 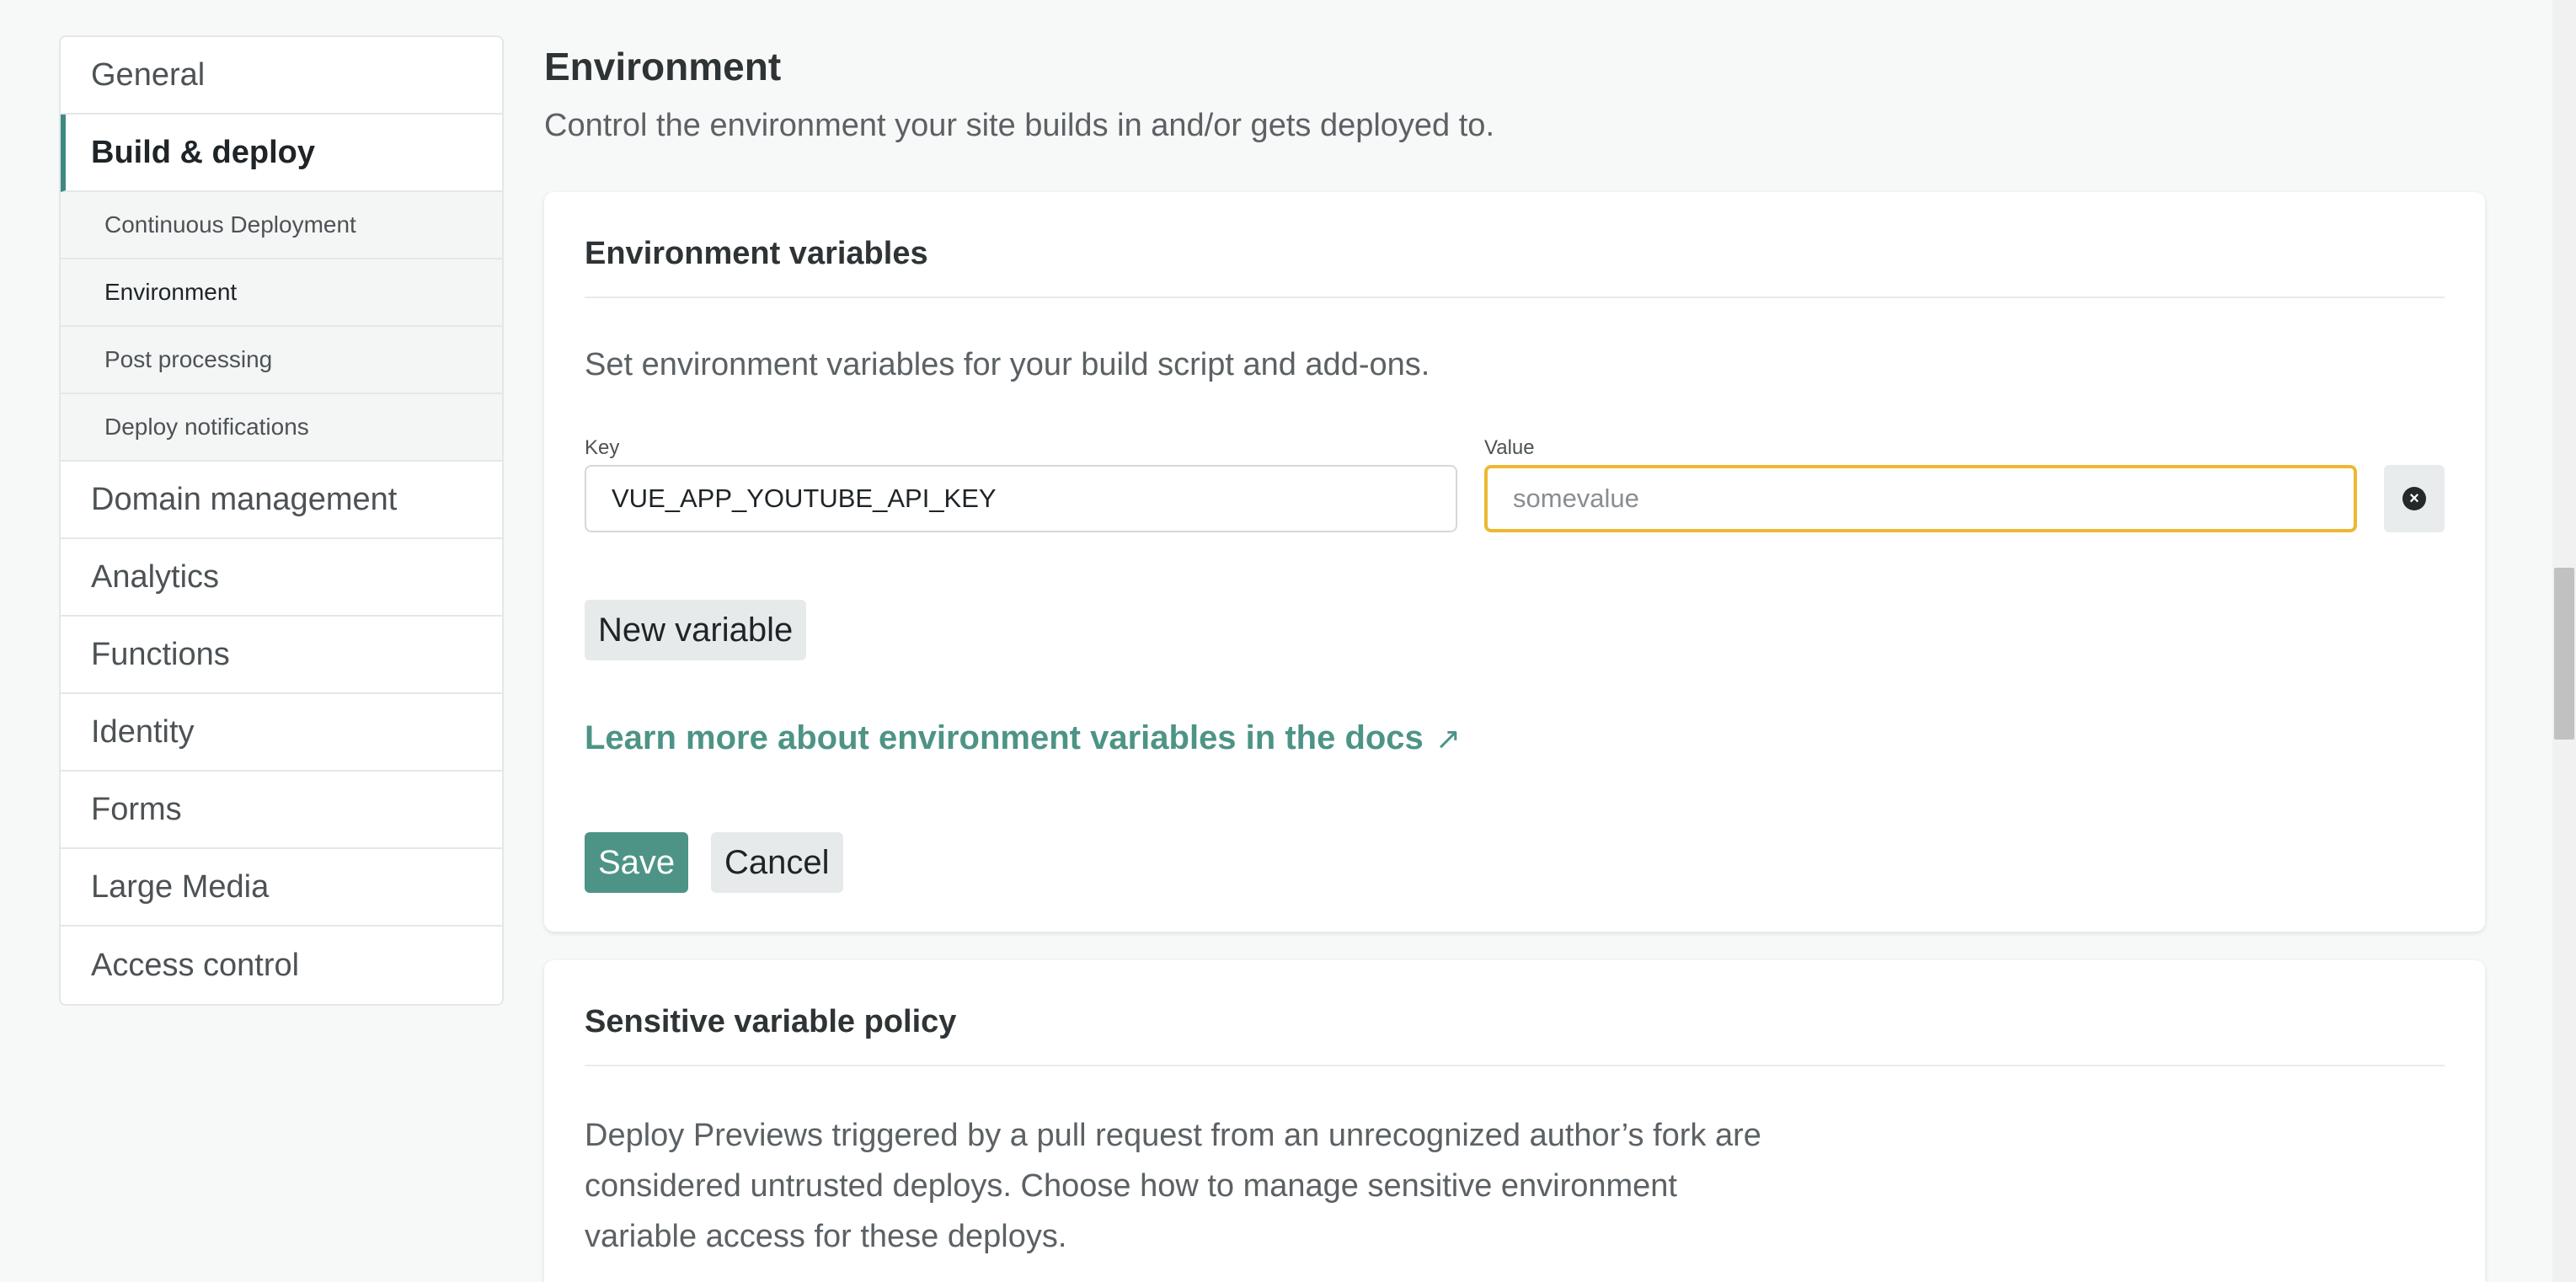 What do you see at coordinates (281, 153) in the screenshot?
I see `sidebar-item-build-deploy: Build & deploy` at bounding box center [281, 153].